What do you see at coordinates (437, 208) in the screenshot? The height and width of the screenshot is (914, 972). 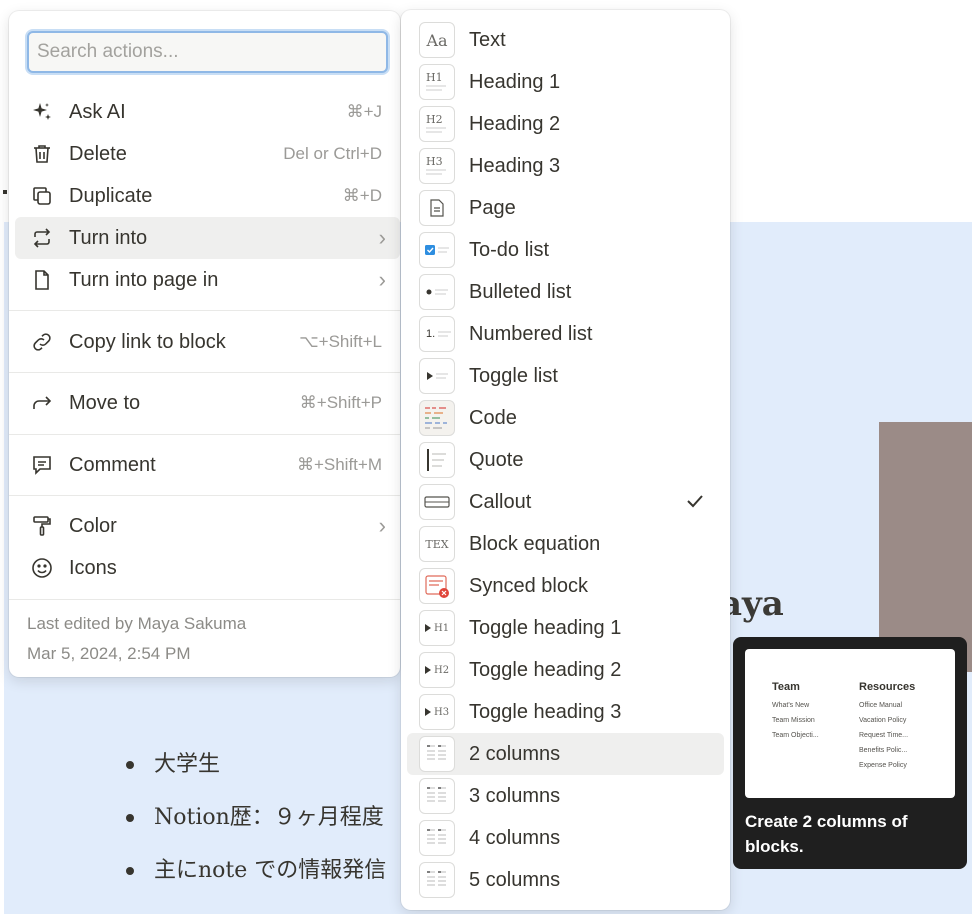 I see `page-thumb-icon` at bounding box center [437, 208].